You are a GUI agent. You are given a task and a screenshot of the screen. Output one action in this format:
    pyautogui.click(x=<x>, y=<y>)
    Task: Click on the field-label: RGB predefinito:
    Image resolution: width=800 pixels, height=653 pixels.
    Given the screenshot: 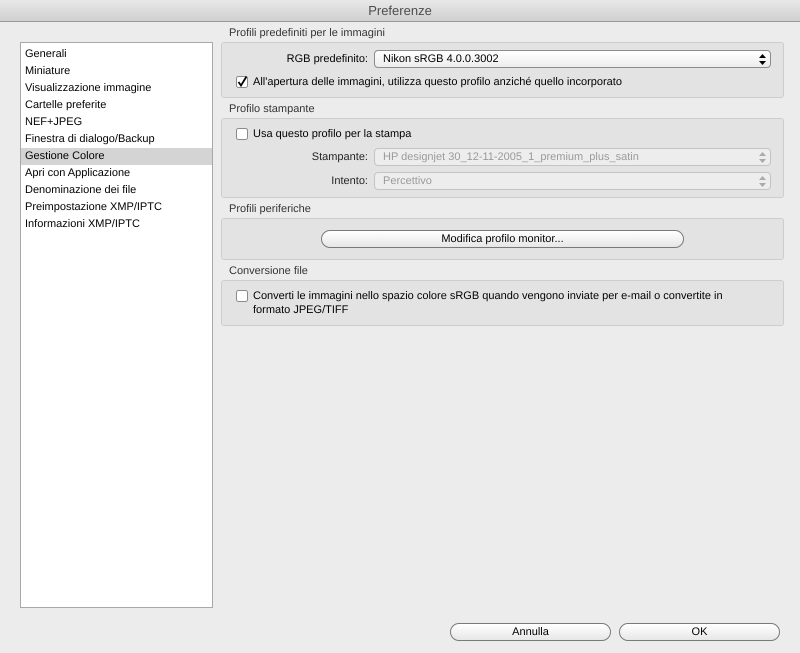 What is the action you would take?
    pyautogui.click(x=327, y=59)
    